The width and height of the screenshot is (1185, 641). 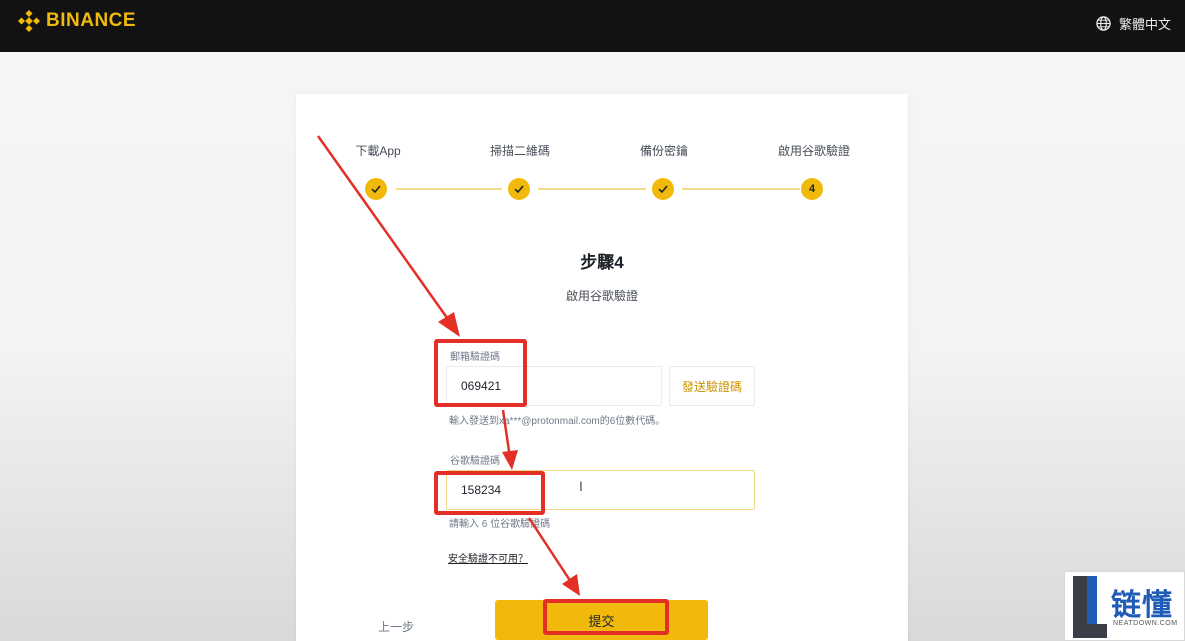 I want to click on watermark-l-icon, so click(x=1090, y=607).